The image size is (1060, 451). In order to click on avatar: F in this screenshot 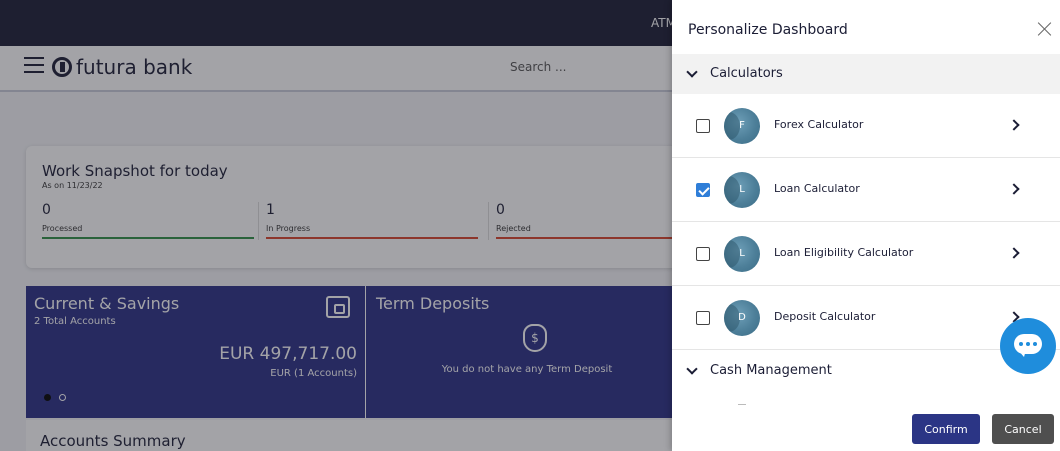, I will do `click(742, 126)`.